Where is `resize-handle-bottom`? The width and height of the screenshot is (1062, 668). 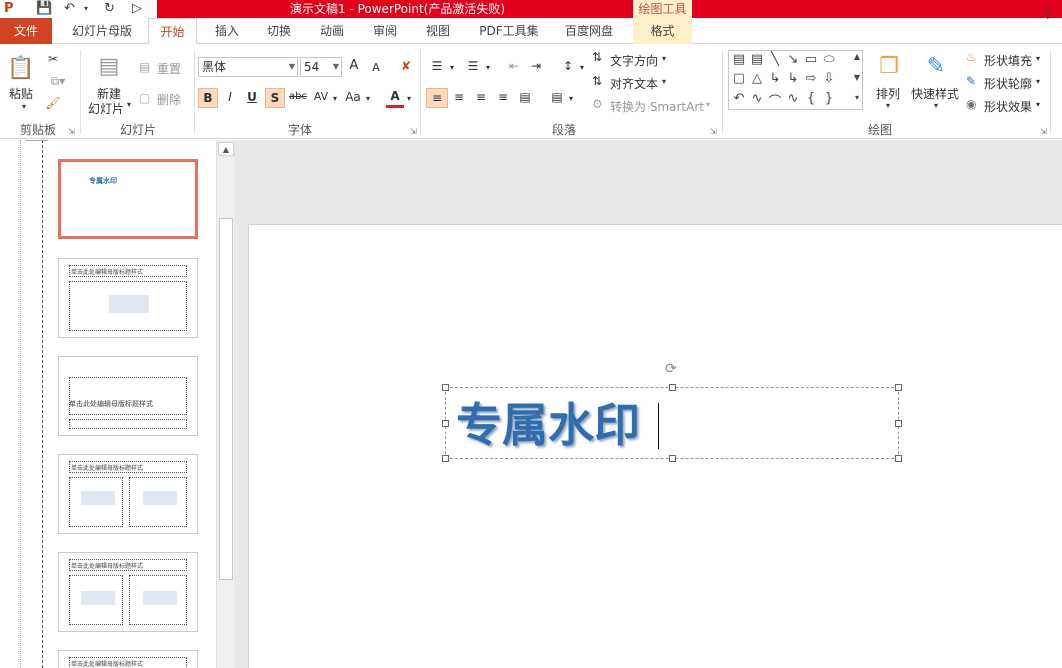
resize-handle-bottom is located at coordinates (672, 458).